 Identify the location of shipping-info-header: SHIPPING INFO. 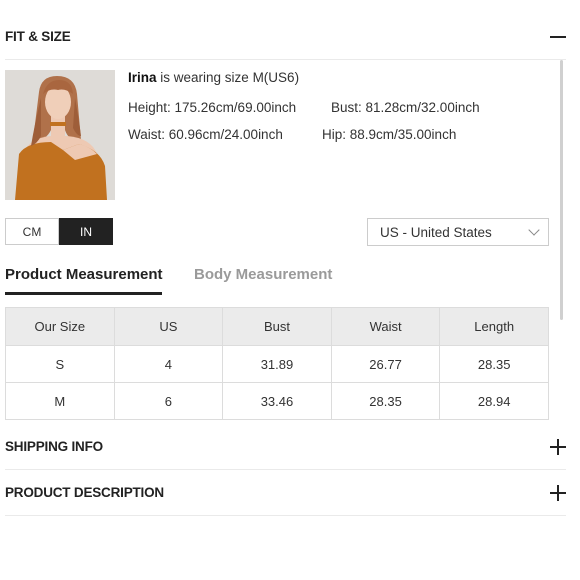
(285, 447).